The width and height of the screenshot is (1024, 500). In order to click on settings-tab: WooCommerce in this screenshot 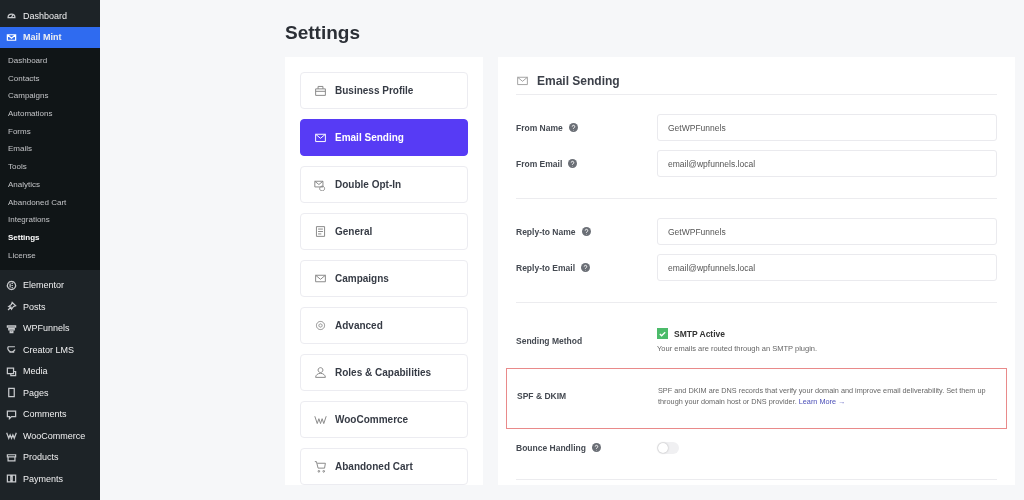, I will do `click(384, 419)`.